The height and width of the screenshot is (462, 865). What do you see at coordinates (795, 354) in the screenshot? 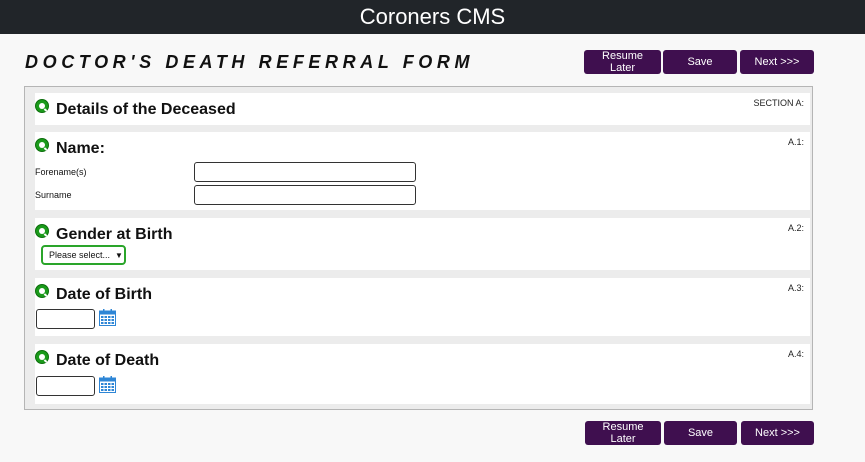
I see `dod-ref: A.4:` at bounding box center [795, 354].